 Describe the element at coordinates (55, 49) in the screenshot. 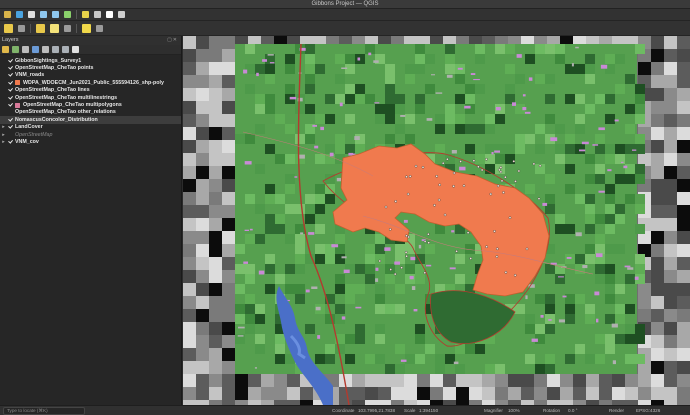

I see `expand-all-icon` at that location.